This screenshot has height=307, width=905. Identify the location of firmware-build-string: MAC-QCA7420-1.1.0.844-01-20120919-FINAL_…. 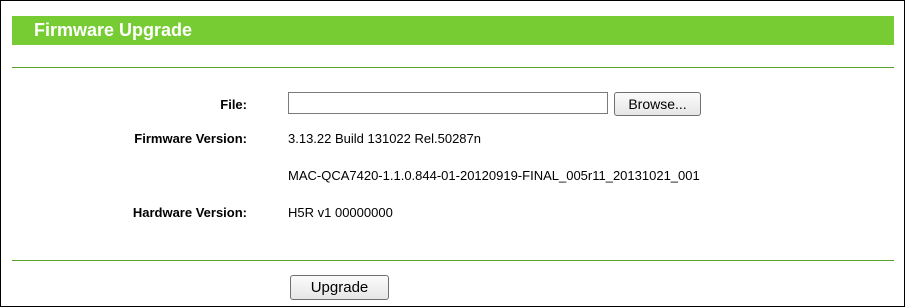
(494, 175).